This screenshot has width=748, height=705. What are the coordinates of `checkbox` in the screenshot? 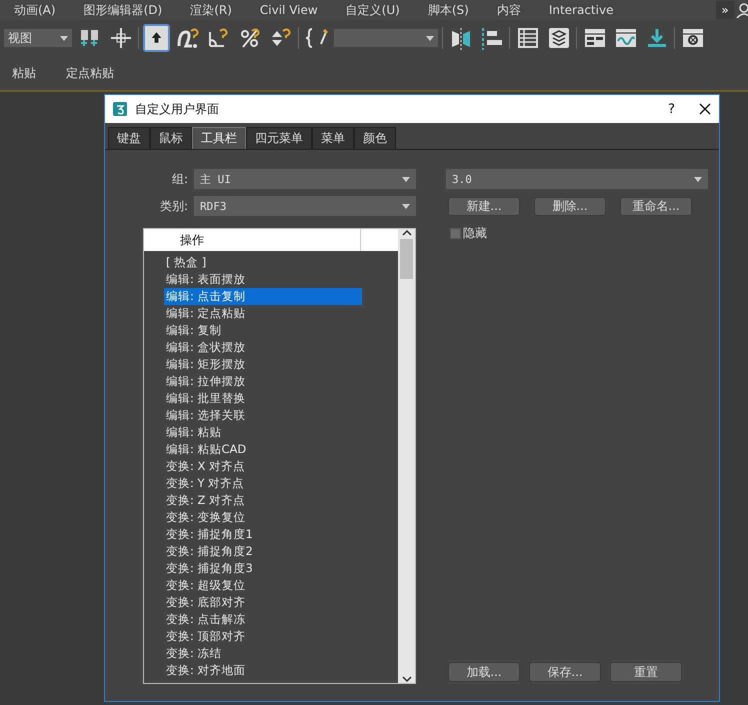 It's located at (455, 233).